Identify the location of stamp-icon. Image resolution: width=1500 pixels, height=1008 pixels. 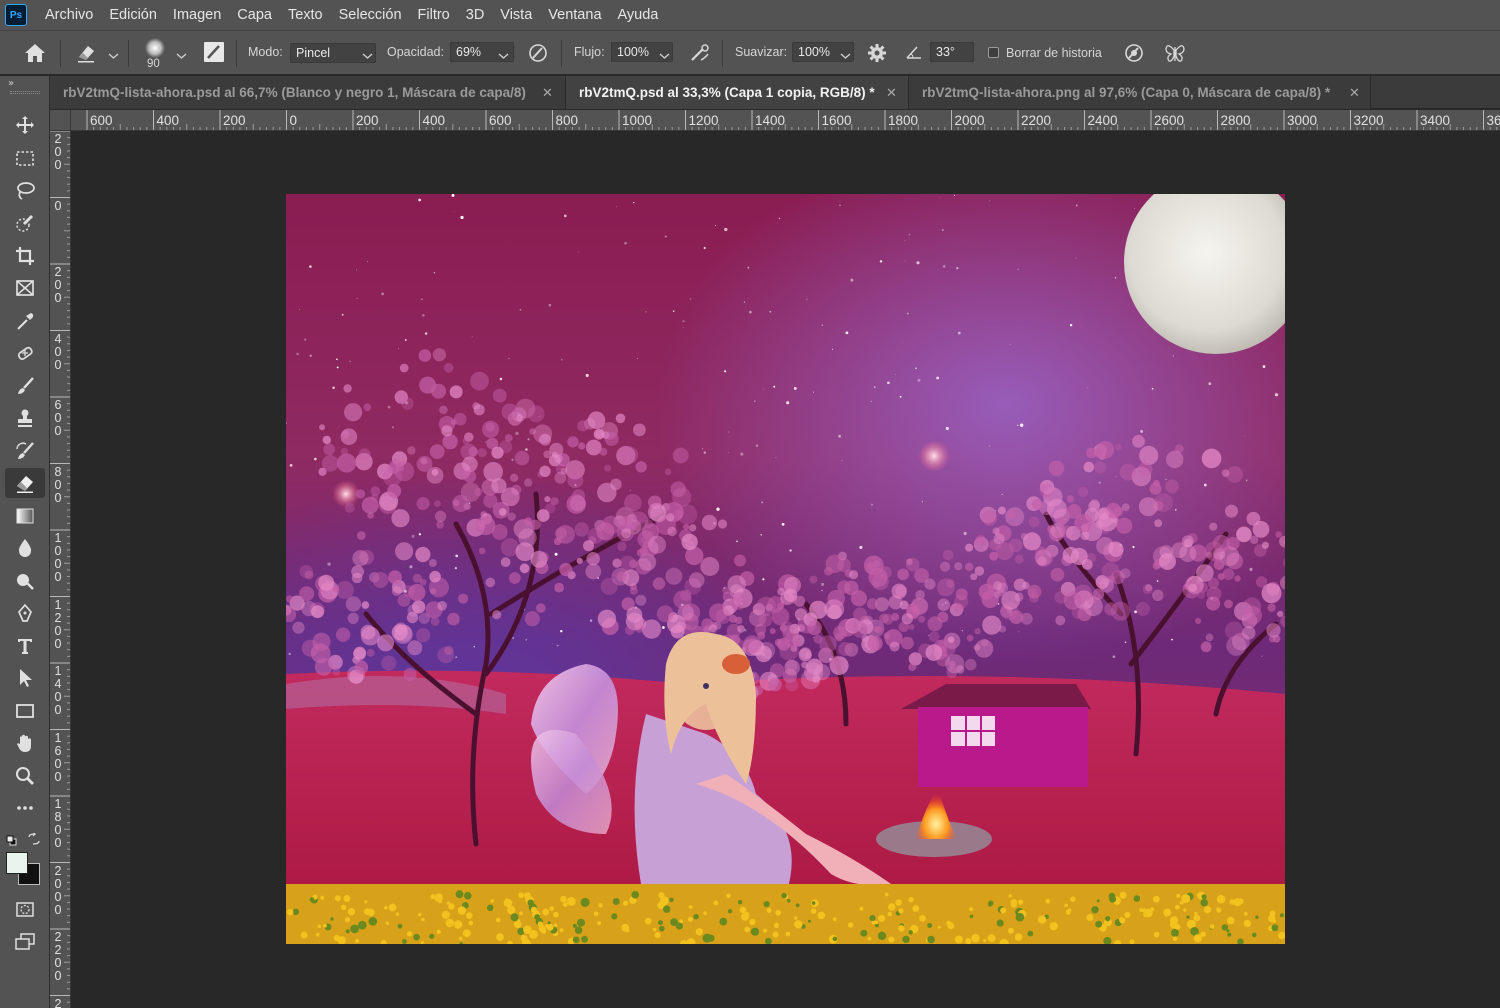
(25, 418).